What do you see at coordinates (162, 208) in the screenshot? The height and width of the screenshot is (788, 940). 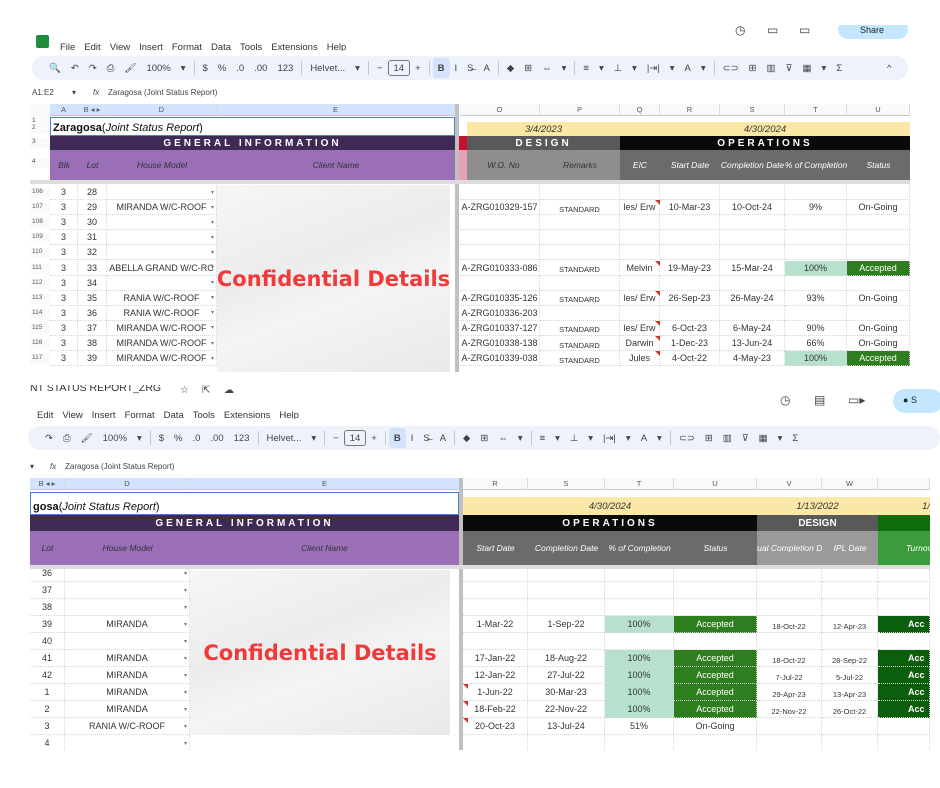 I see `house-model-dropdown: MIRANDA W/C-ROOF ▾` at bounding box center [162, 208].